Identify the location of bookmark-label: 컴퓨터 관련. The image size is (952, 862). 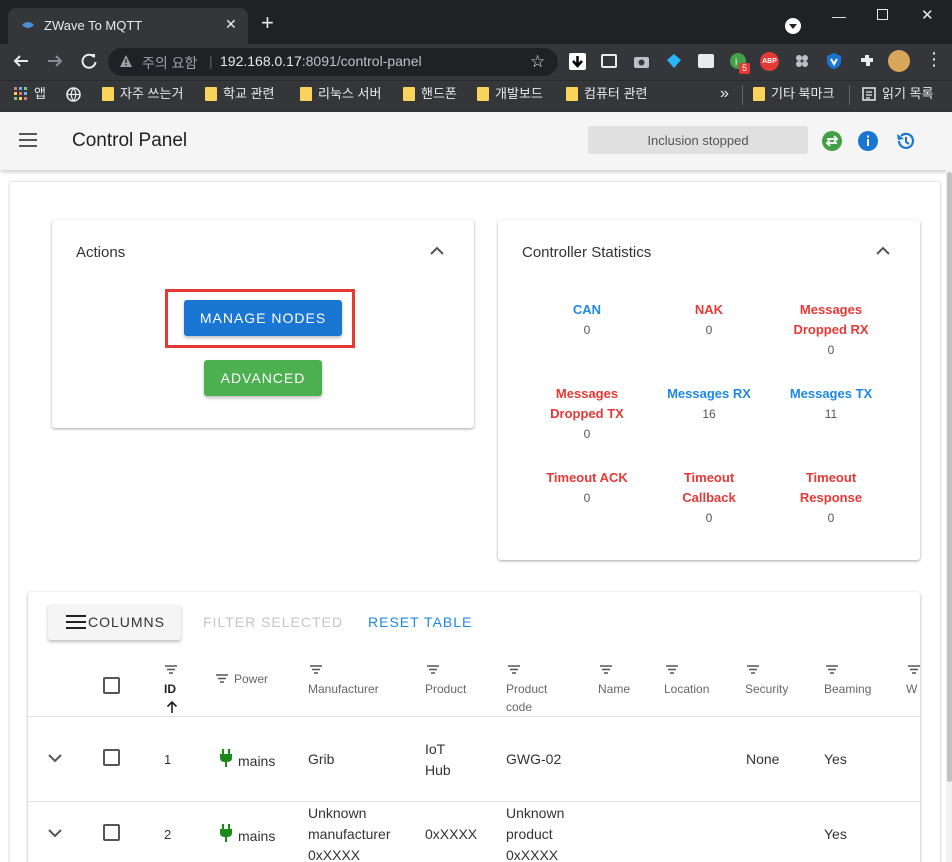
(616, 93).